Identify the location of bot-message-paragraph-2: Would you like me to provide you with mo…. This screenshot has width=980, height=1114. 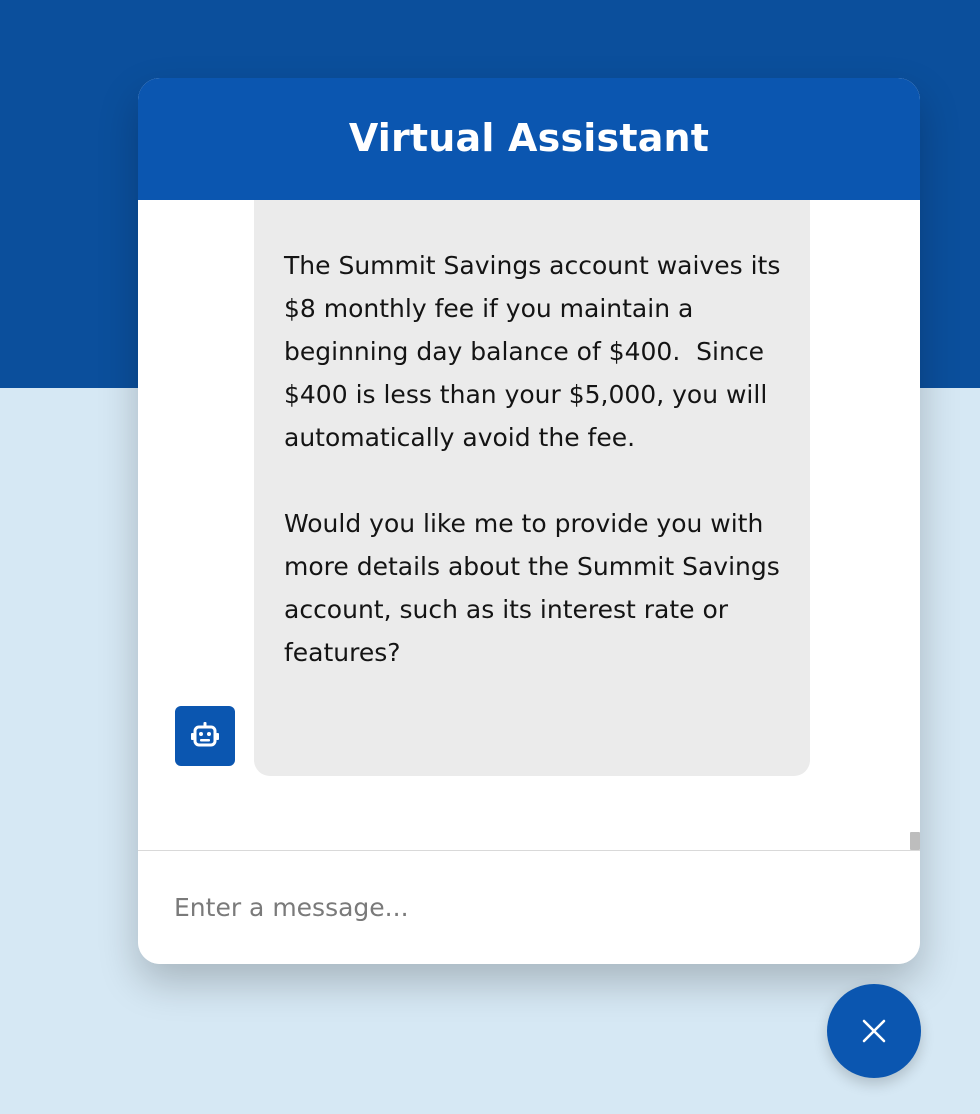
(536, 588).